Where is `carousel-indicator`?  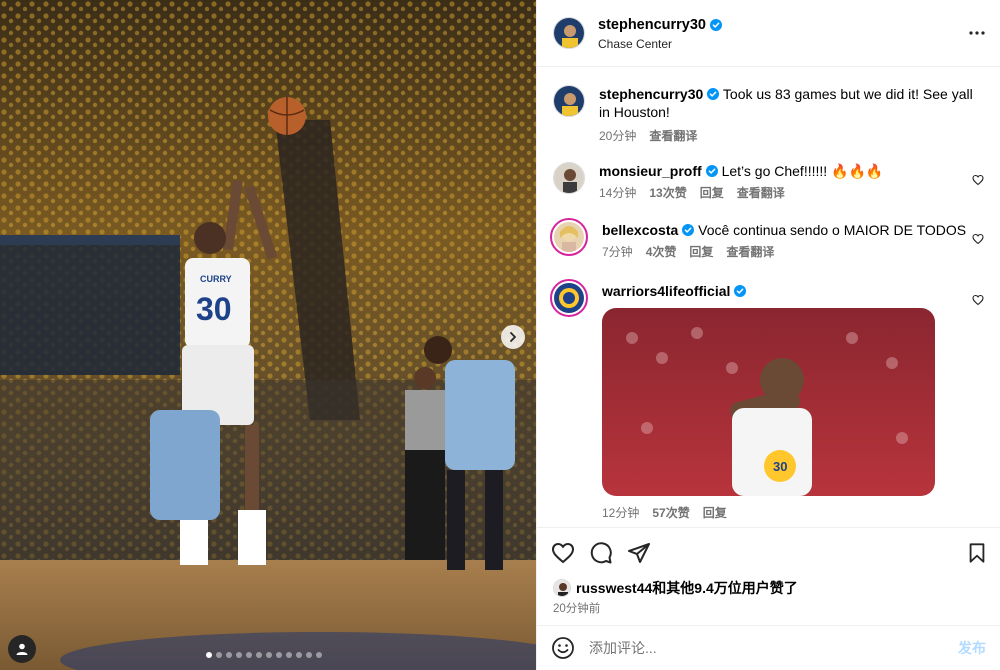
carousel-indicator is located at coordinates (264, 655).